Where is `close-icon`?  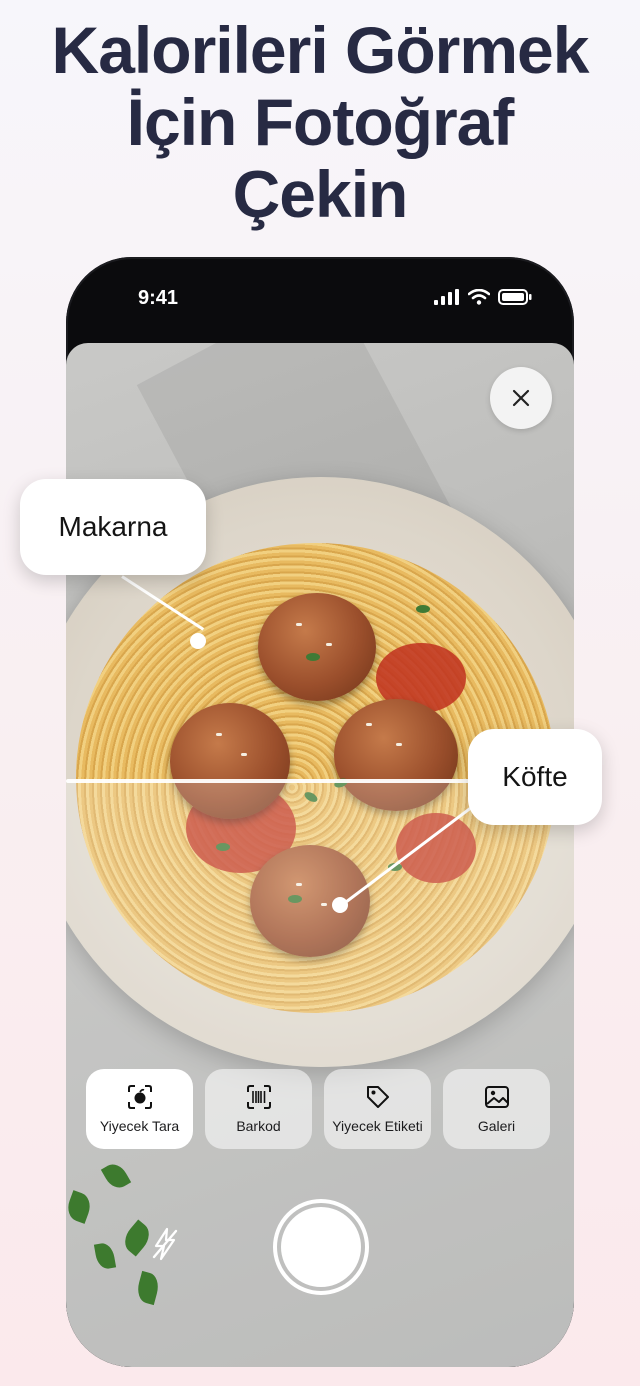 close-icon is located at coordinates (521, 398).